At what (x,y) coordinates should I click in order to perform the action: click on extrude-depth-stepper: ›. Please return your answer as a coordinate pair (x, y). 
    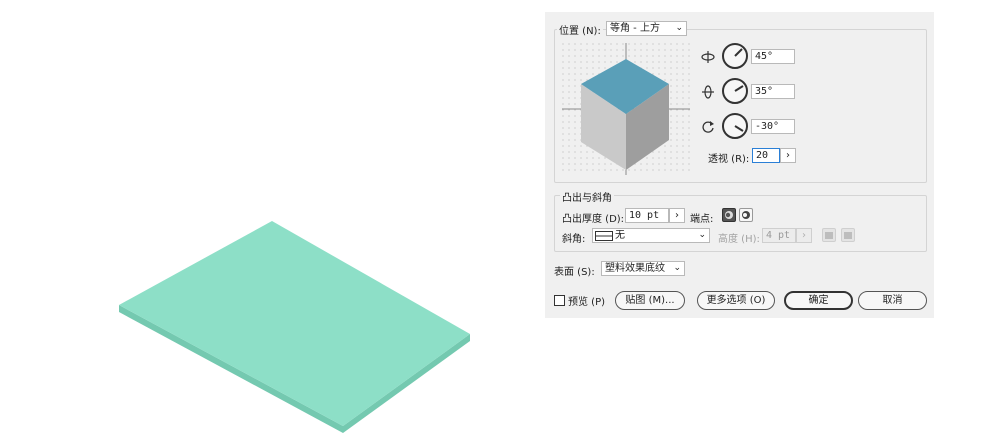
    Looking at the image, I should click on (677, 215).